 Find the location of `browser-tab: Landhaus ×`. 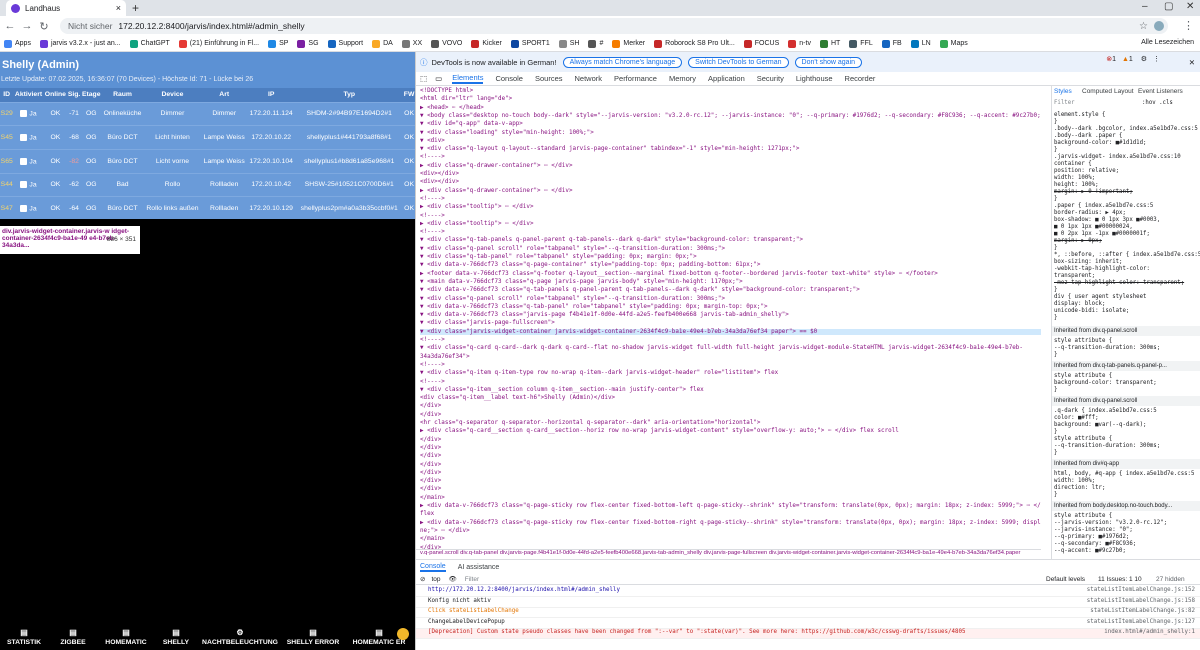

browser-tab: Landhaus × is located at coordinates (66, 8).